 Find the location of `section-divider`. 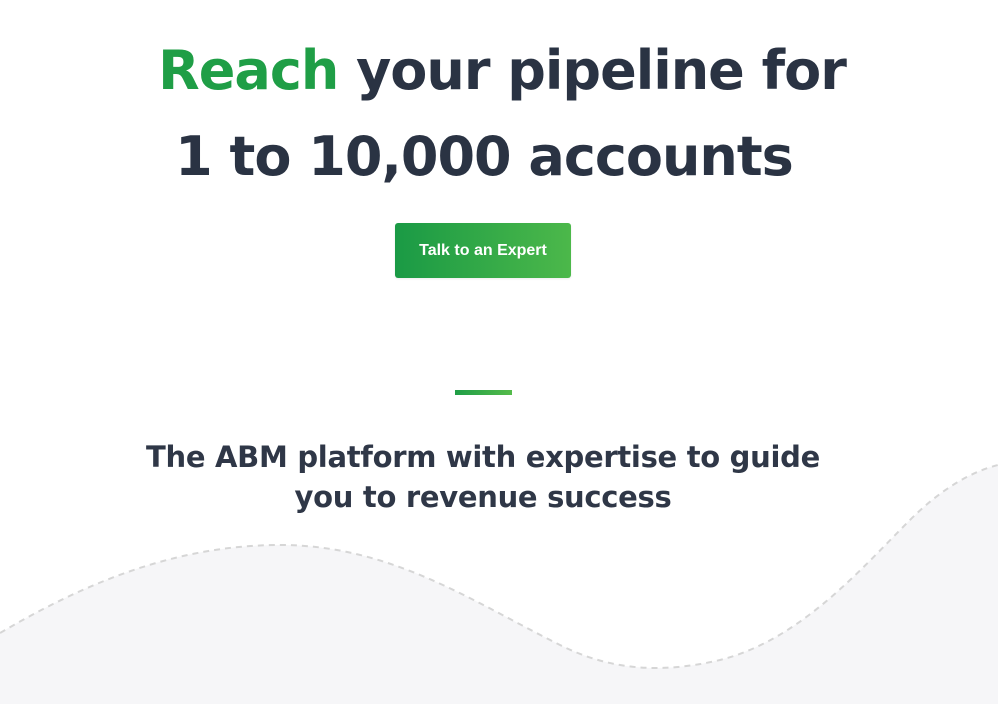

section-divider is located at coordinates (483, 392).